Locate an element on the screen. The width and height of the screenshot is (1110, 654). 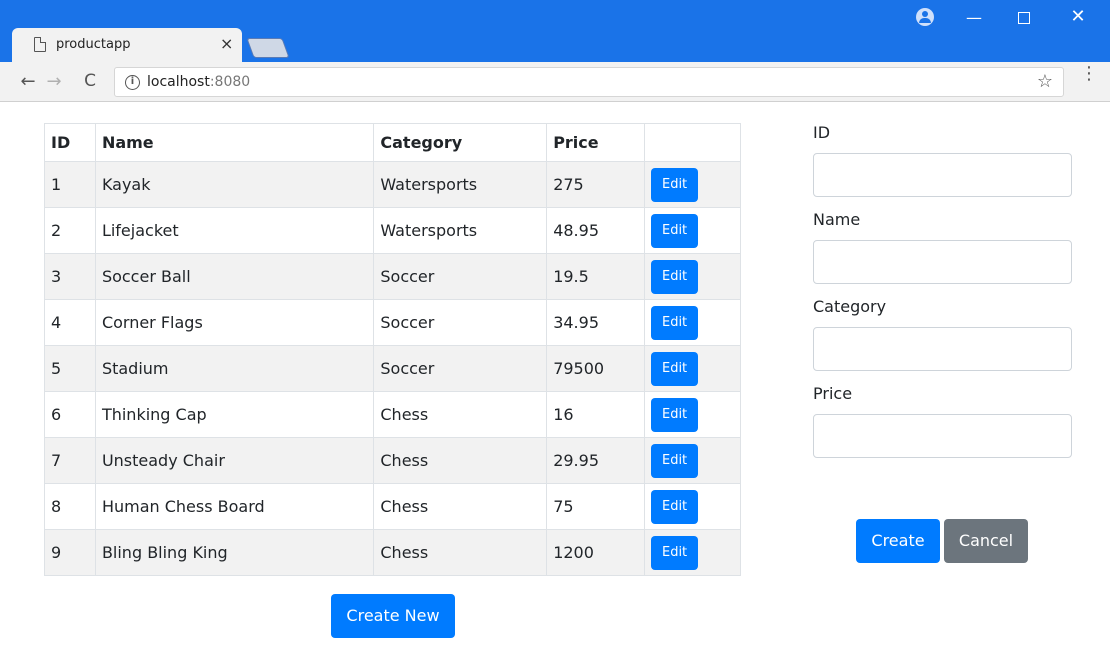
form-group-price: Price is located at coordinates (942, 421).